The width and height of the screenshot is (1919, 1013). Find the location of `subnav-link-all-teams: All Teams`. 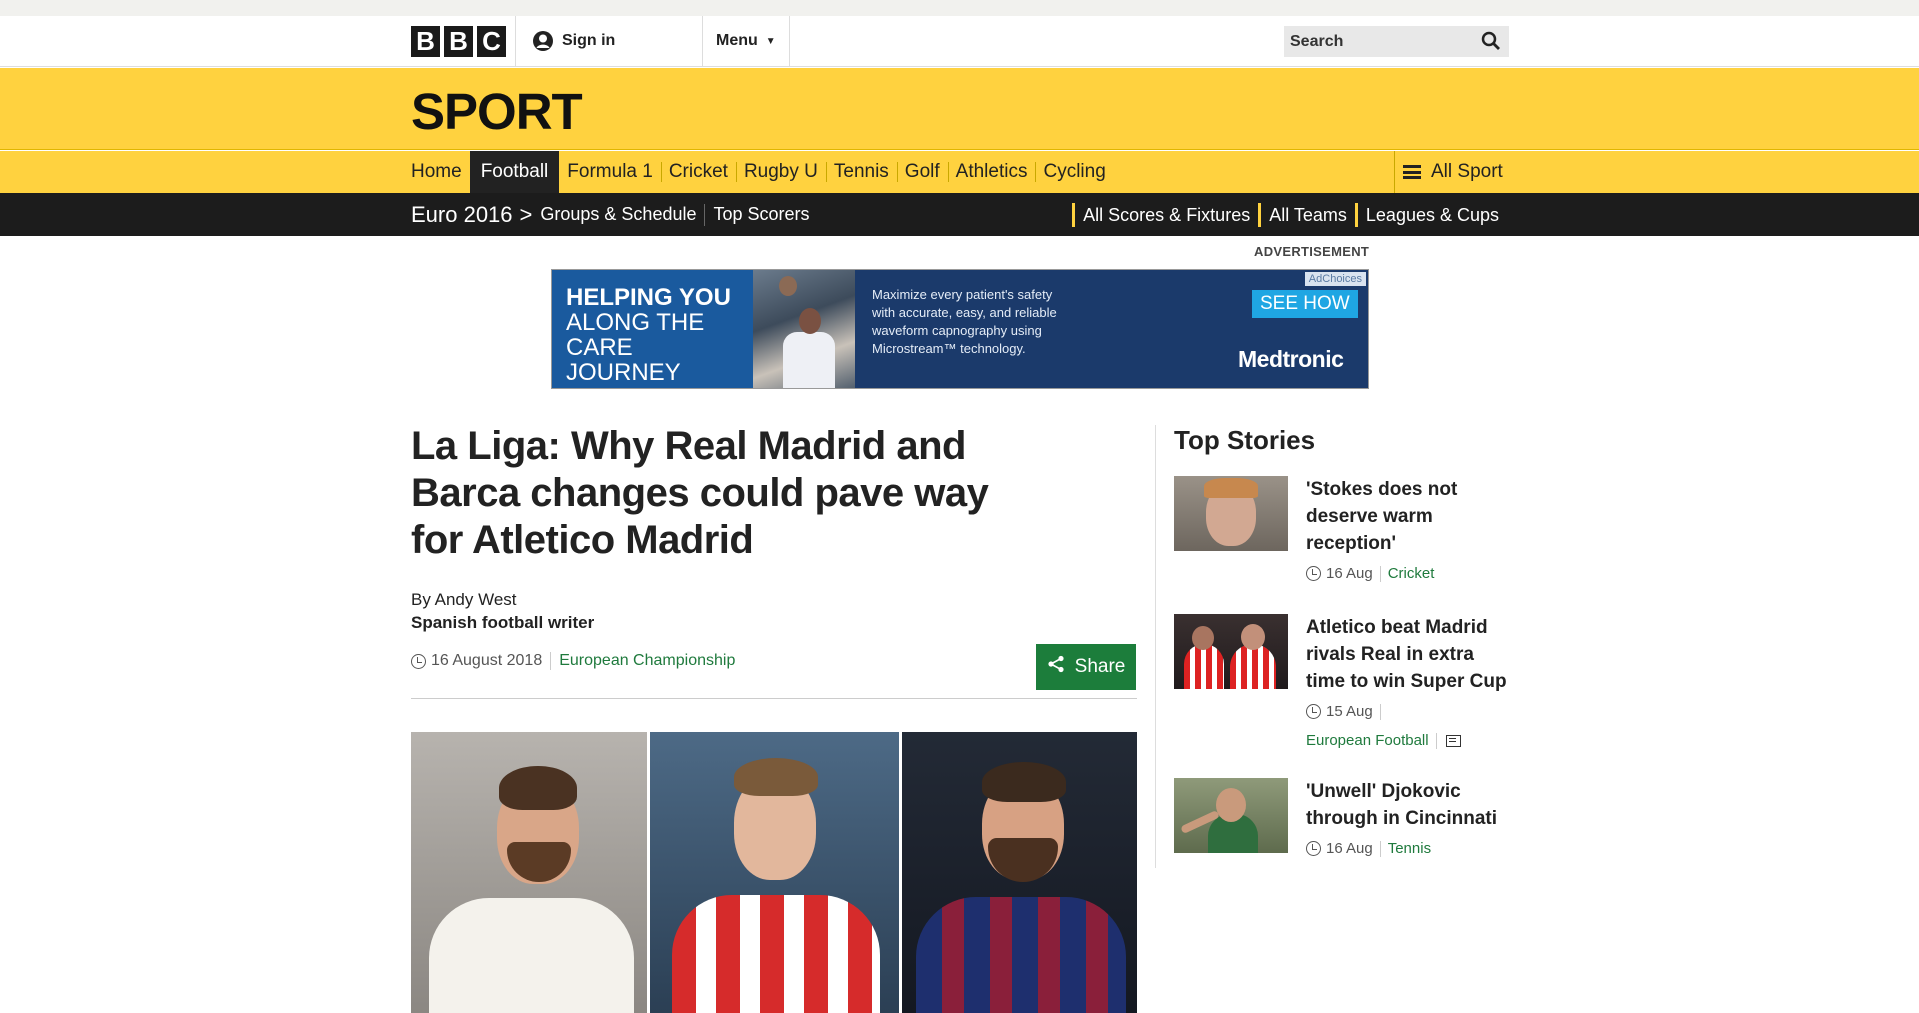

subnav-link-all-teams: All Teams is located at coordinates (1302, 214).